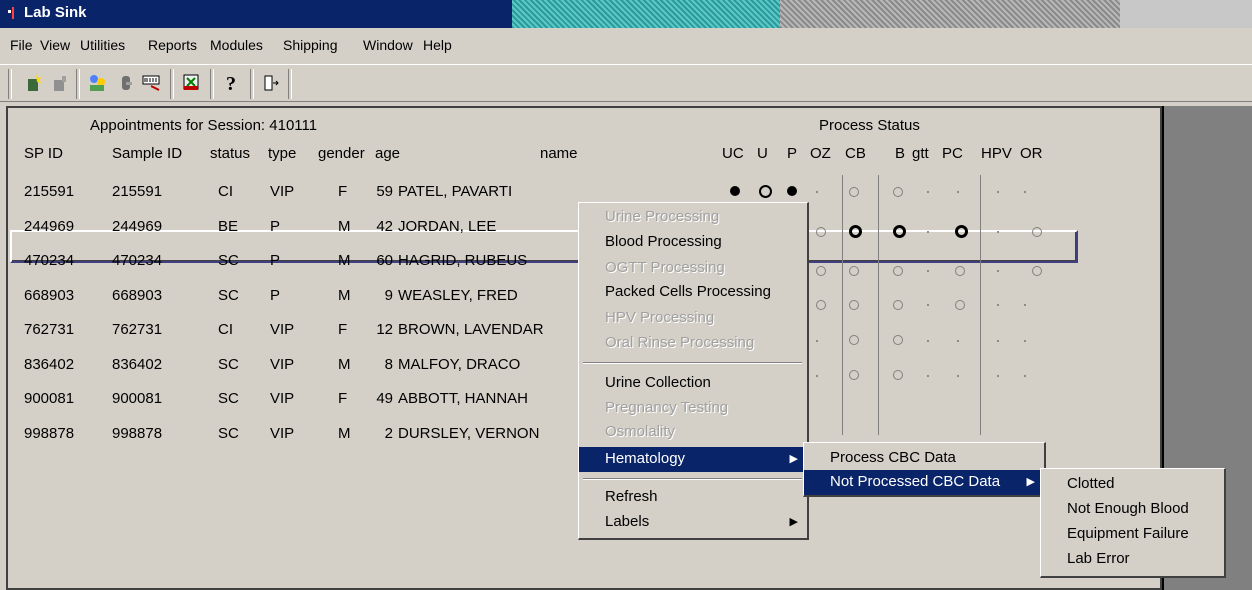  What do you see at coordinates (692, 497) in the screenshot?
I see `menu-item-refresh: Refresh` at bounding box center [692, 497].